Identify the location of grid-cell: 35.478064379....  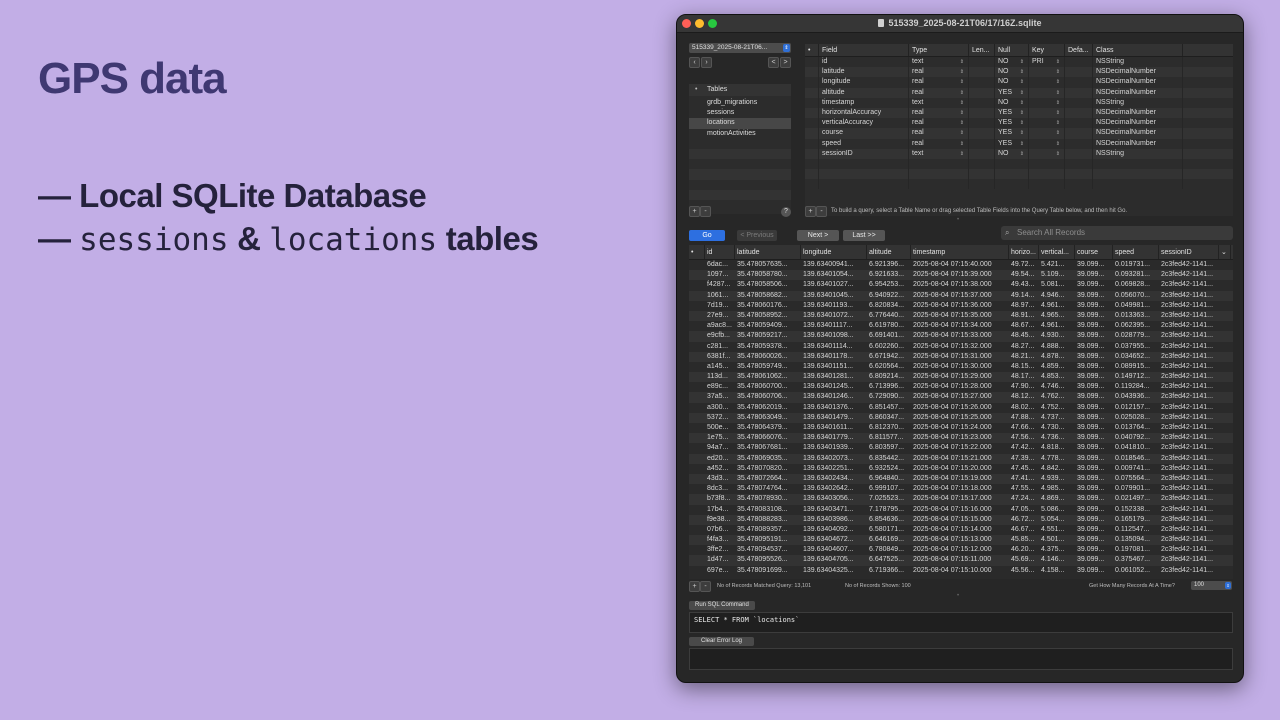
(768, 428).